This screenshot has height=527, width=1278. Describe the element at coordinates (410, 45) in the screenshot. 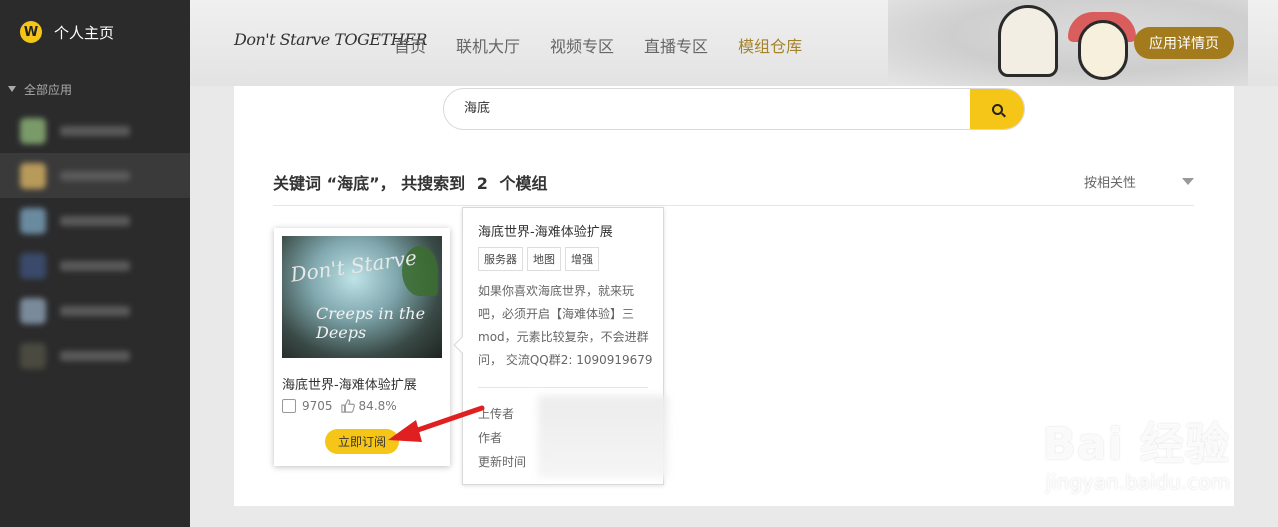

I see `nav-home: 首页` at that location.